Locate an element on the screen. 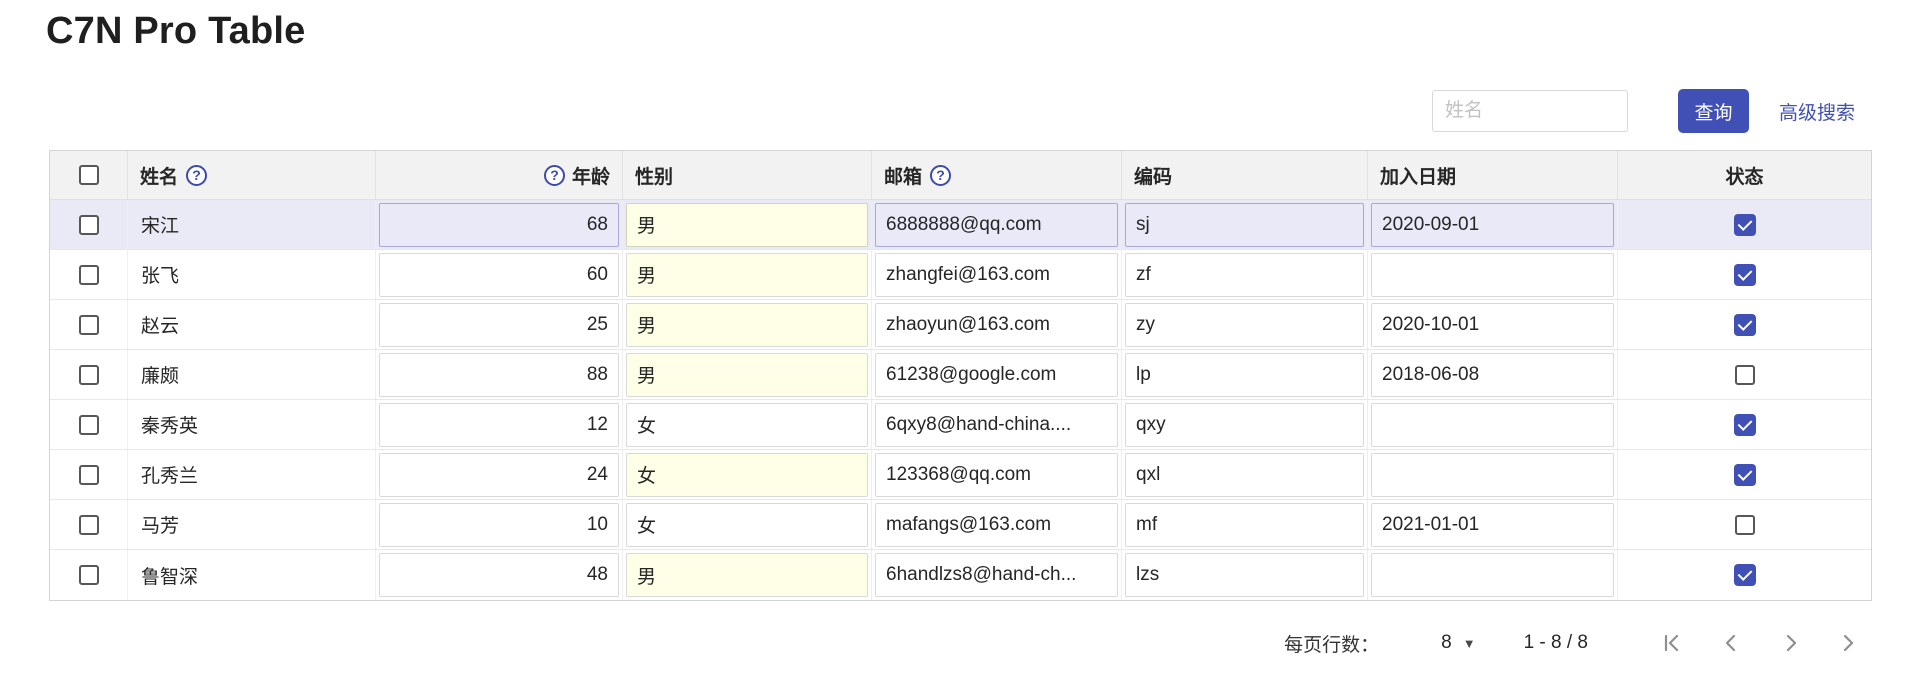  age-cell: 12 is located at coordinates (499, 424).